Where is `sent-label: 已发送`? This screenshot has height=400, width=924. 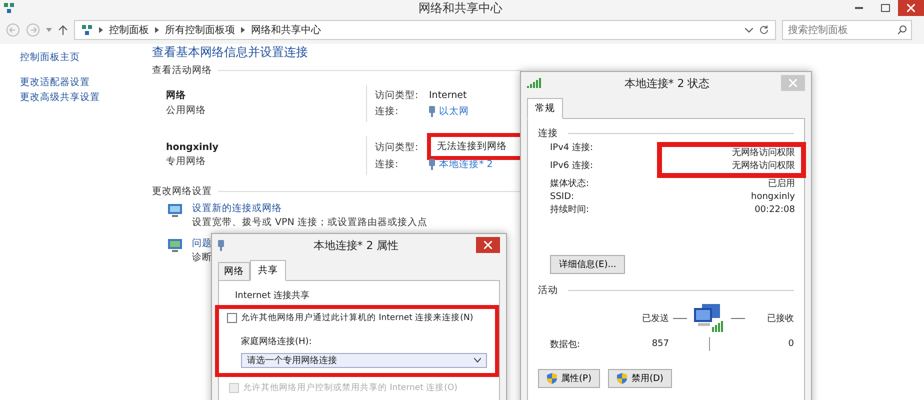 sent-label: 已发送 is located at coordinates (655, 318).